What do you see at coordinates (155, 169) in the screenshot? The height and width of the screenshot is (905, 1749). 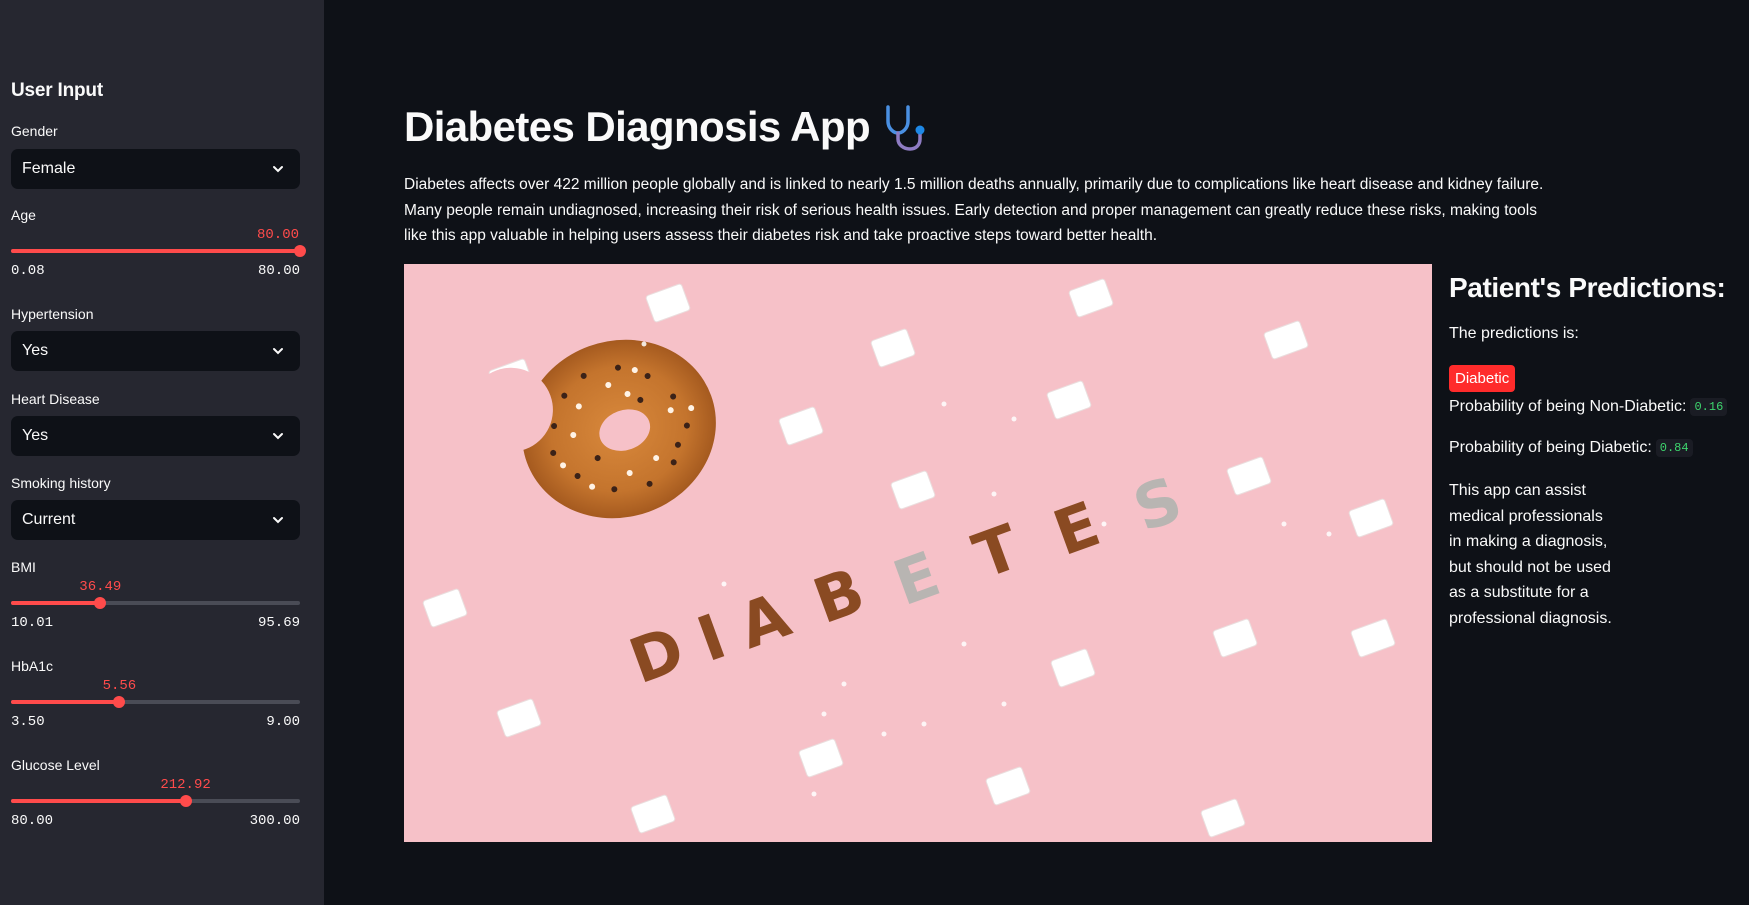 I see `gender-select: Female` at bounding box center [155, 169].